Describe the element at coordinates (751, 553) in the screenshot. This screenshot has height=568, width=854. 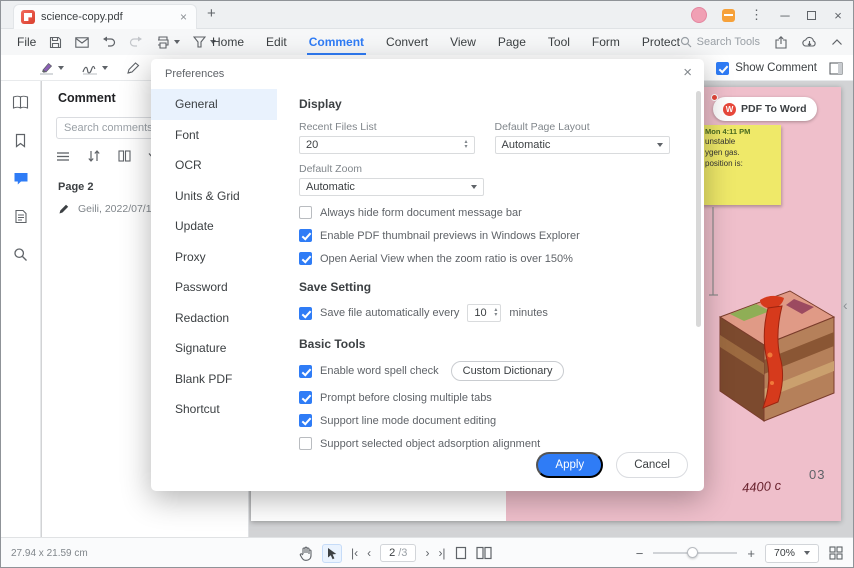
I see `zoom-in-button: +` at that location.